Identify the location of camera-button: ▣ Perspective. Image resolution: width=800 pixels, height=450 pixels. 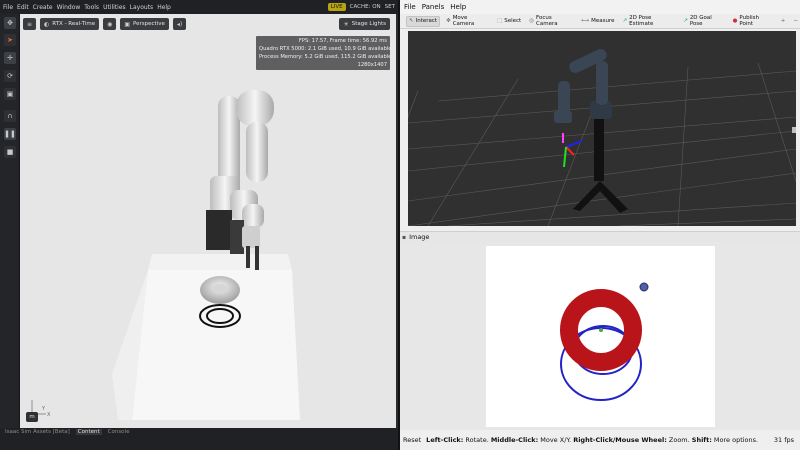
(144, 24).